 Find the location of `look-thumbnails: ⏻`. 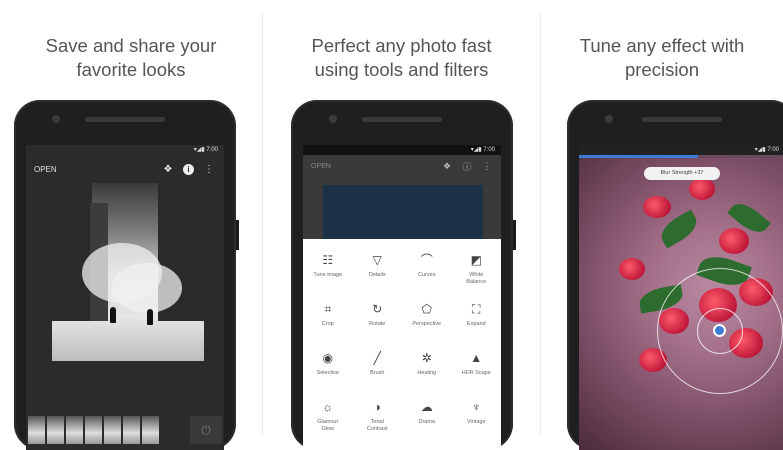

look-thumbnails: ⏻ is located at coordinates (125, 430).